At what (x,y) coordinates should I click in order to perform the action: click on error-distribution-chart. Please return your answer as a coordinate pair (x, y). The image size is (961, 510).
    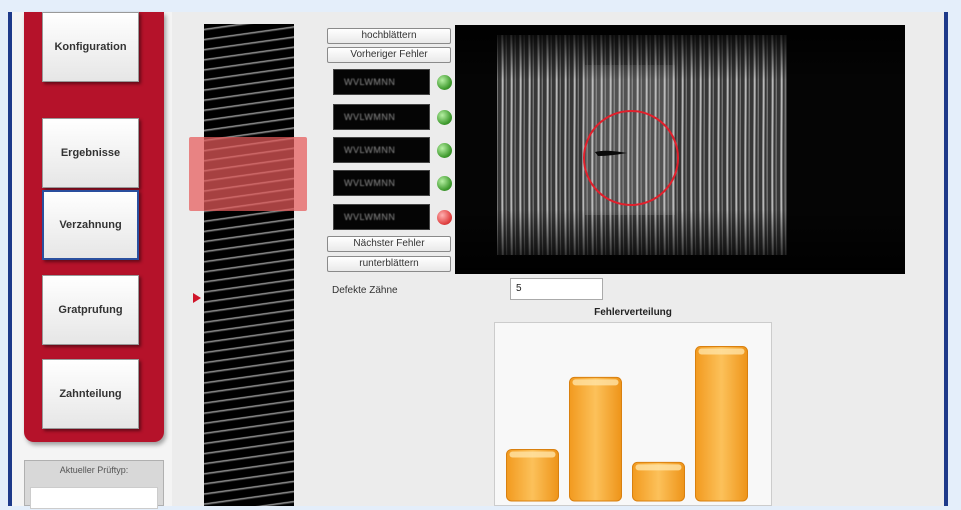
    Looking at the image, I should click on (633, 414).